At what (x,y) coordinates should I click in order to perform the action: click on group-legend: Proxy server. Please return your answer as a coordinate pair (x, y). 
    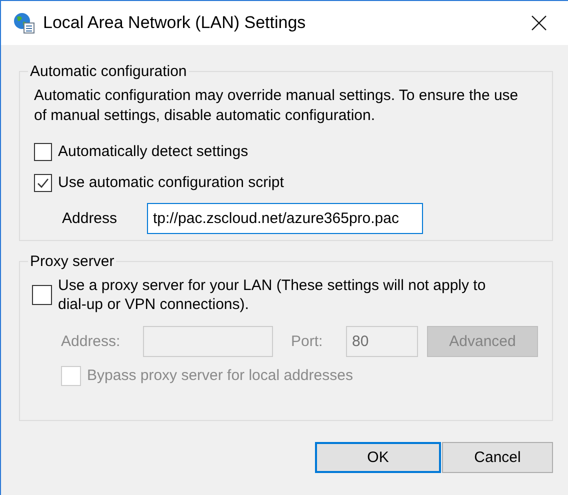
    Looking at the image, I should click on (72, 261).